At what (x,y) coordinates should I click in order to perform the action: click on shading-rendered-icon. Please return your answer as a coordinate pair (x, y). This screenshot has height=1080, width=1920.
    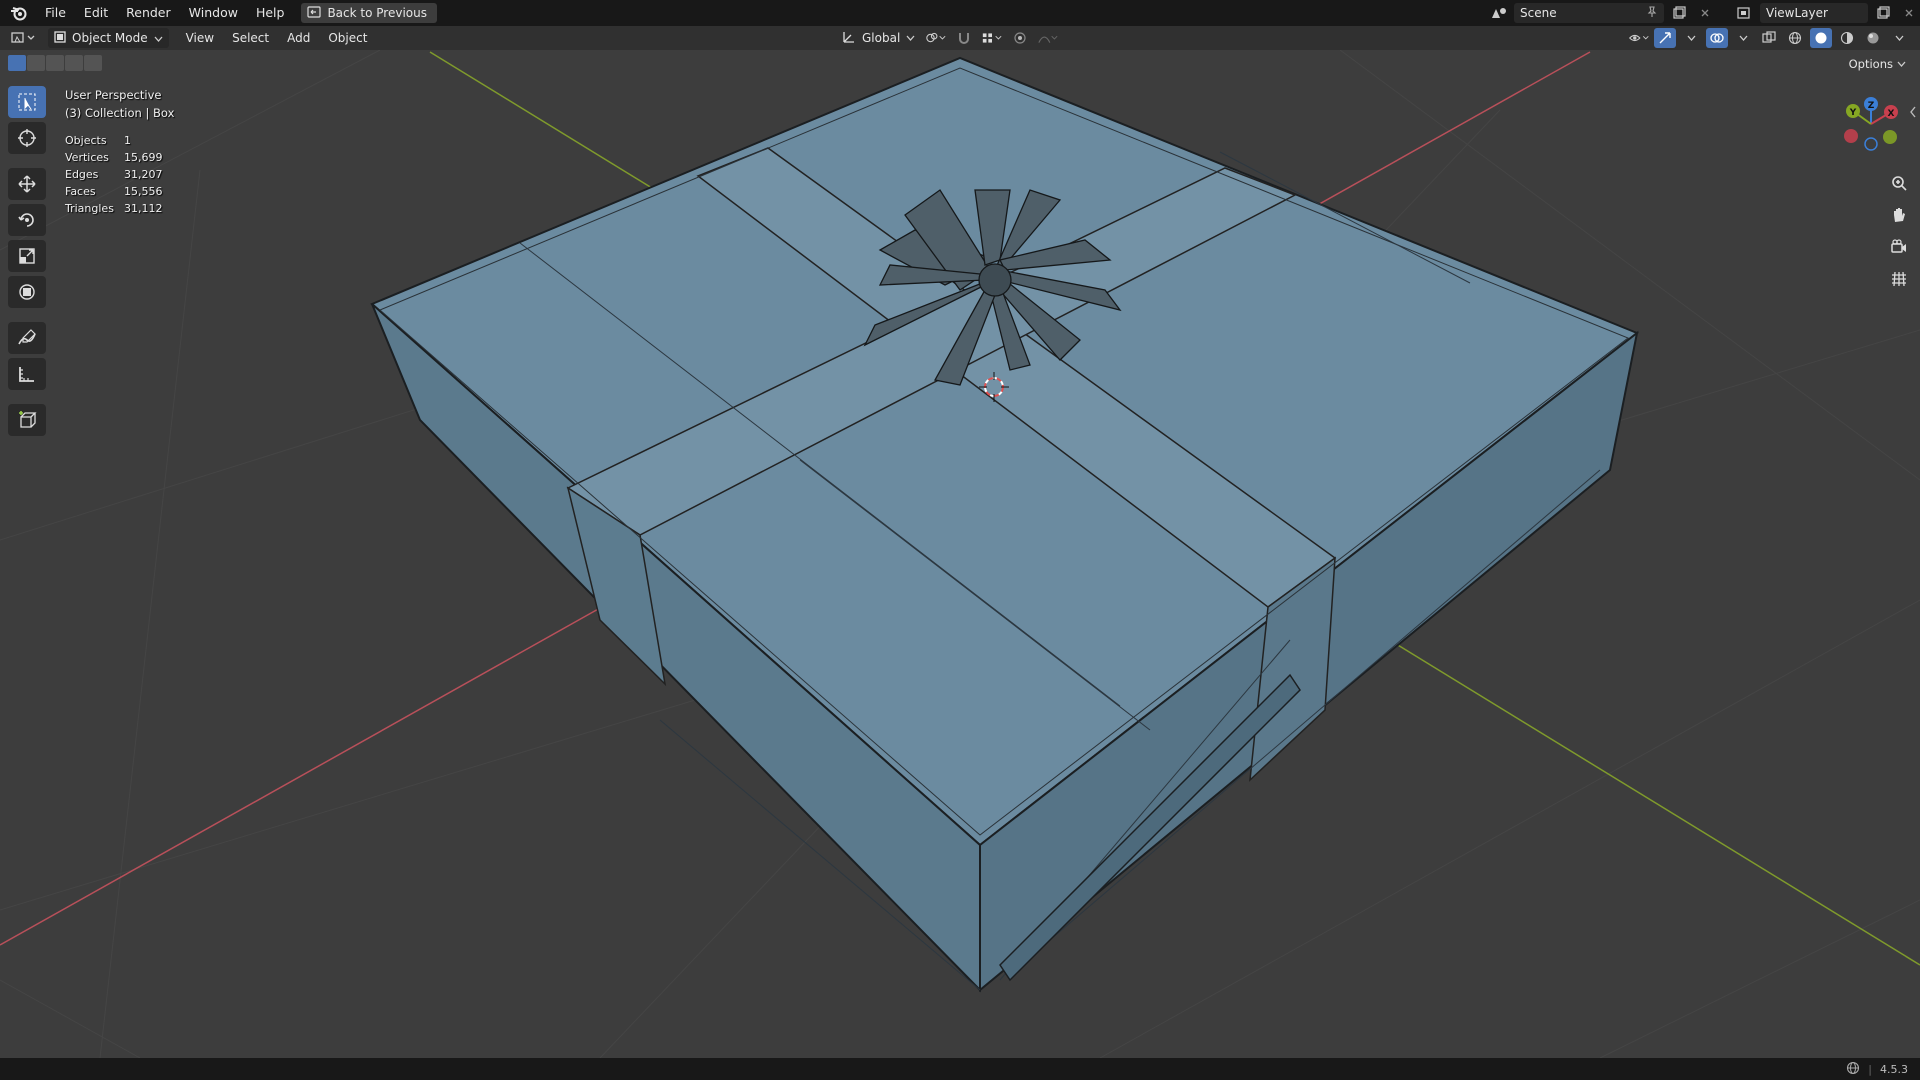
    Looking at the image, I should click on (1873, 38).